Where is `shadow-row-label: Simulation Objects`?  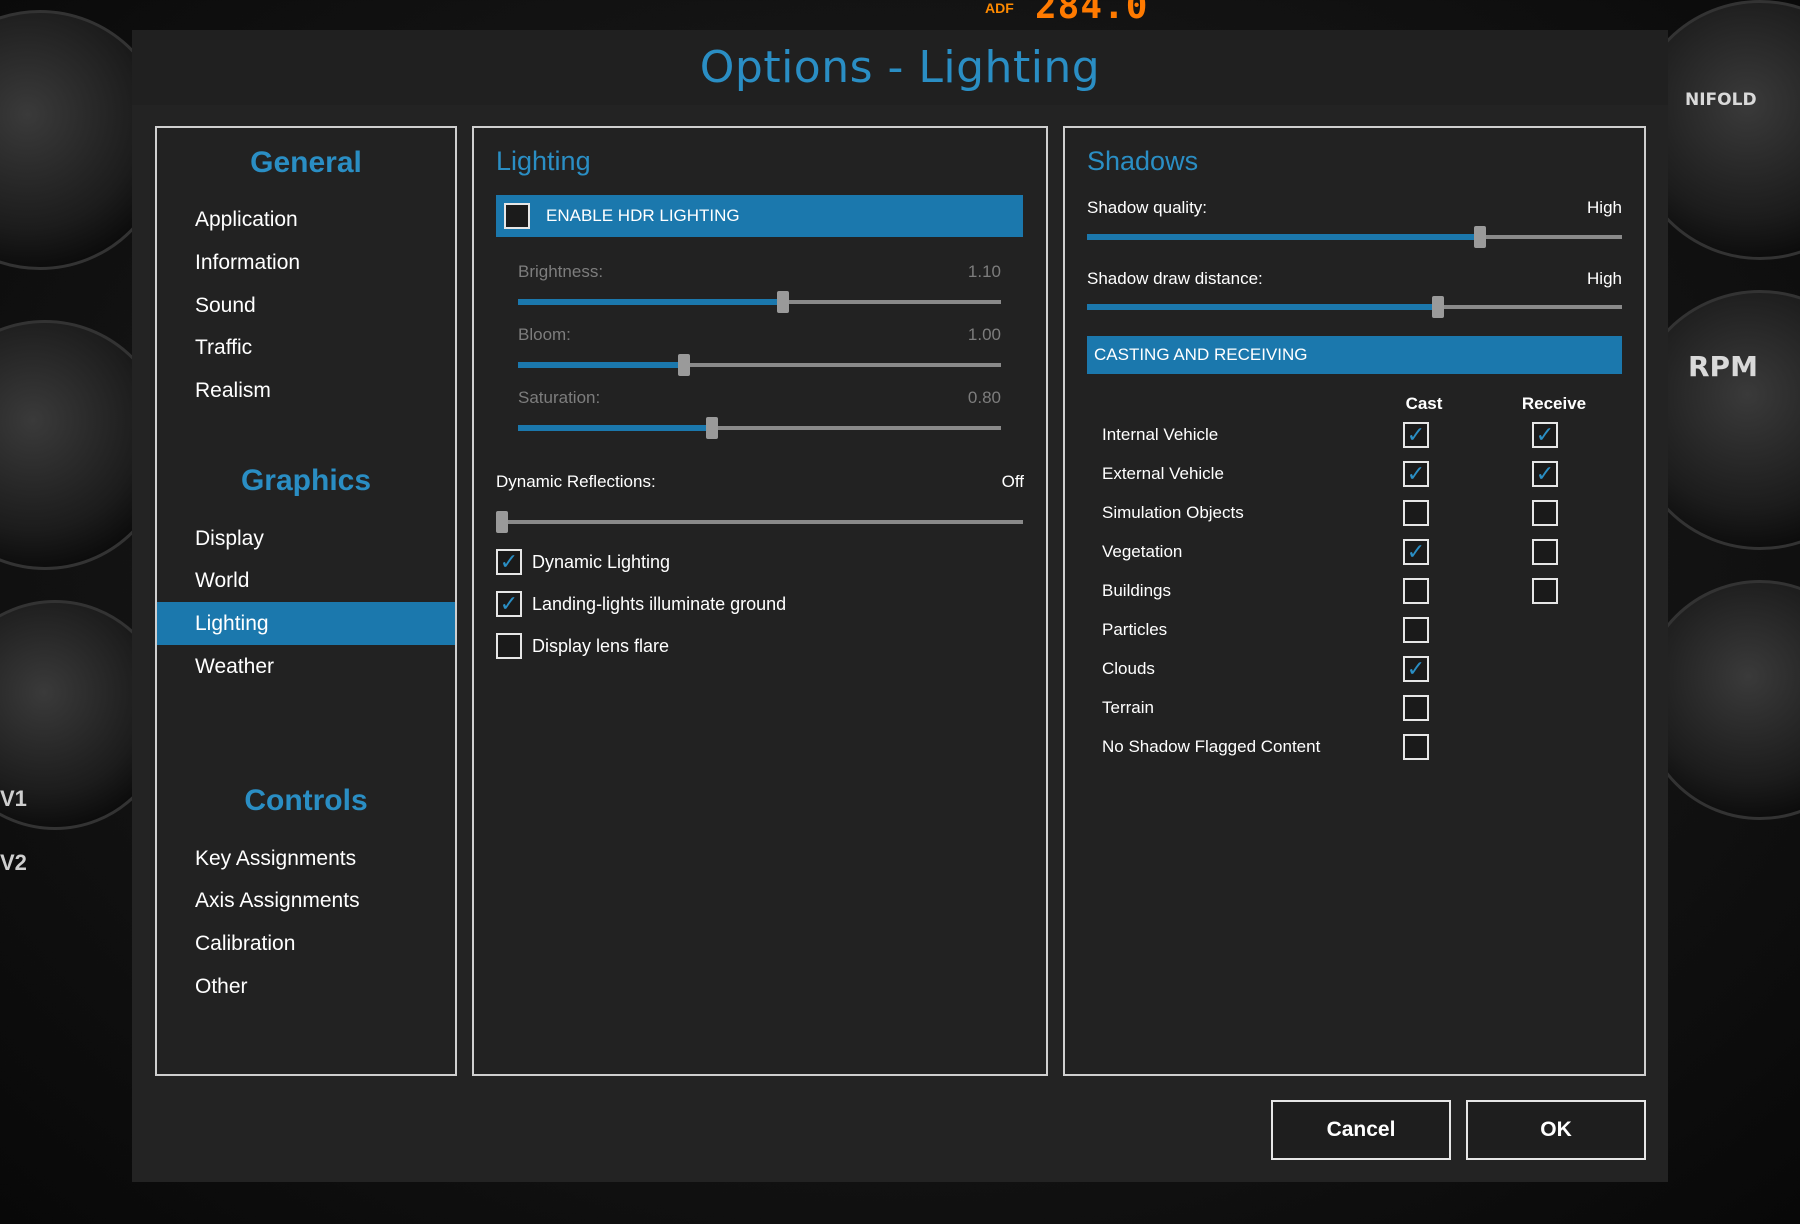
shadow-row-label: Simulation Objects is located at coordinates (1173, 512).